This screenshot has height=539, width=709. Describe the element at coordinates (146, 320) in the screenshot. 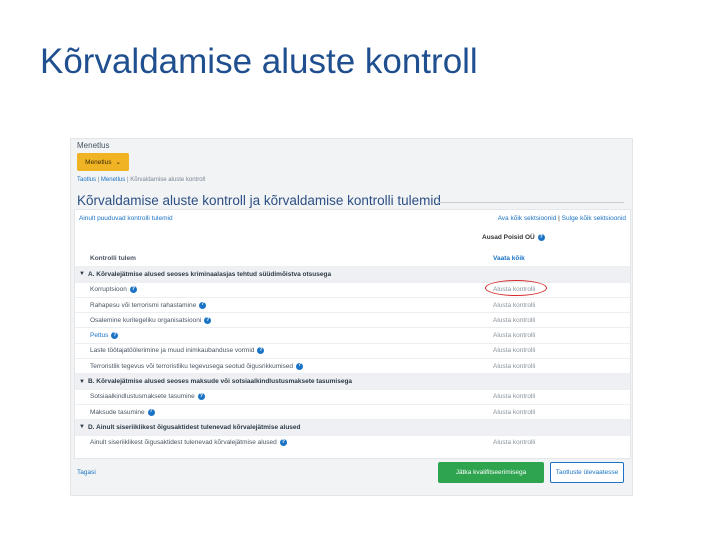

I see `row-label: Osalemine kuritegeliku organisatsiooni` at that location.